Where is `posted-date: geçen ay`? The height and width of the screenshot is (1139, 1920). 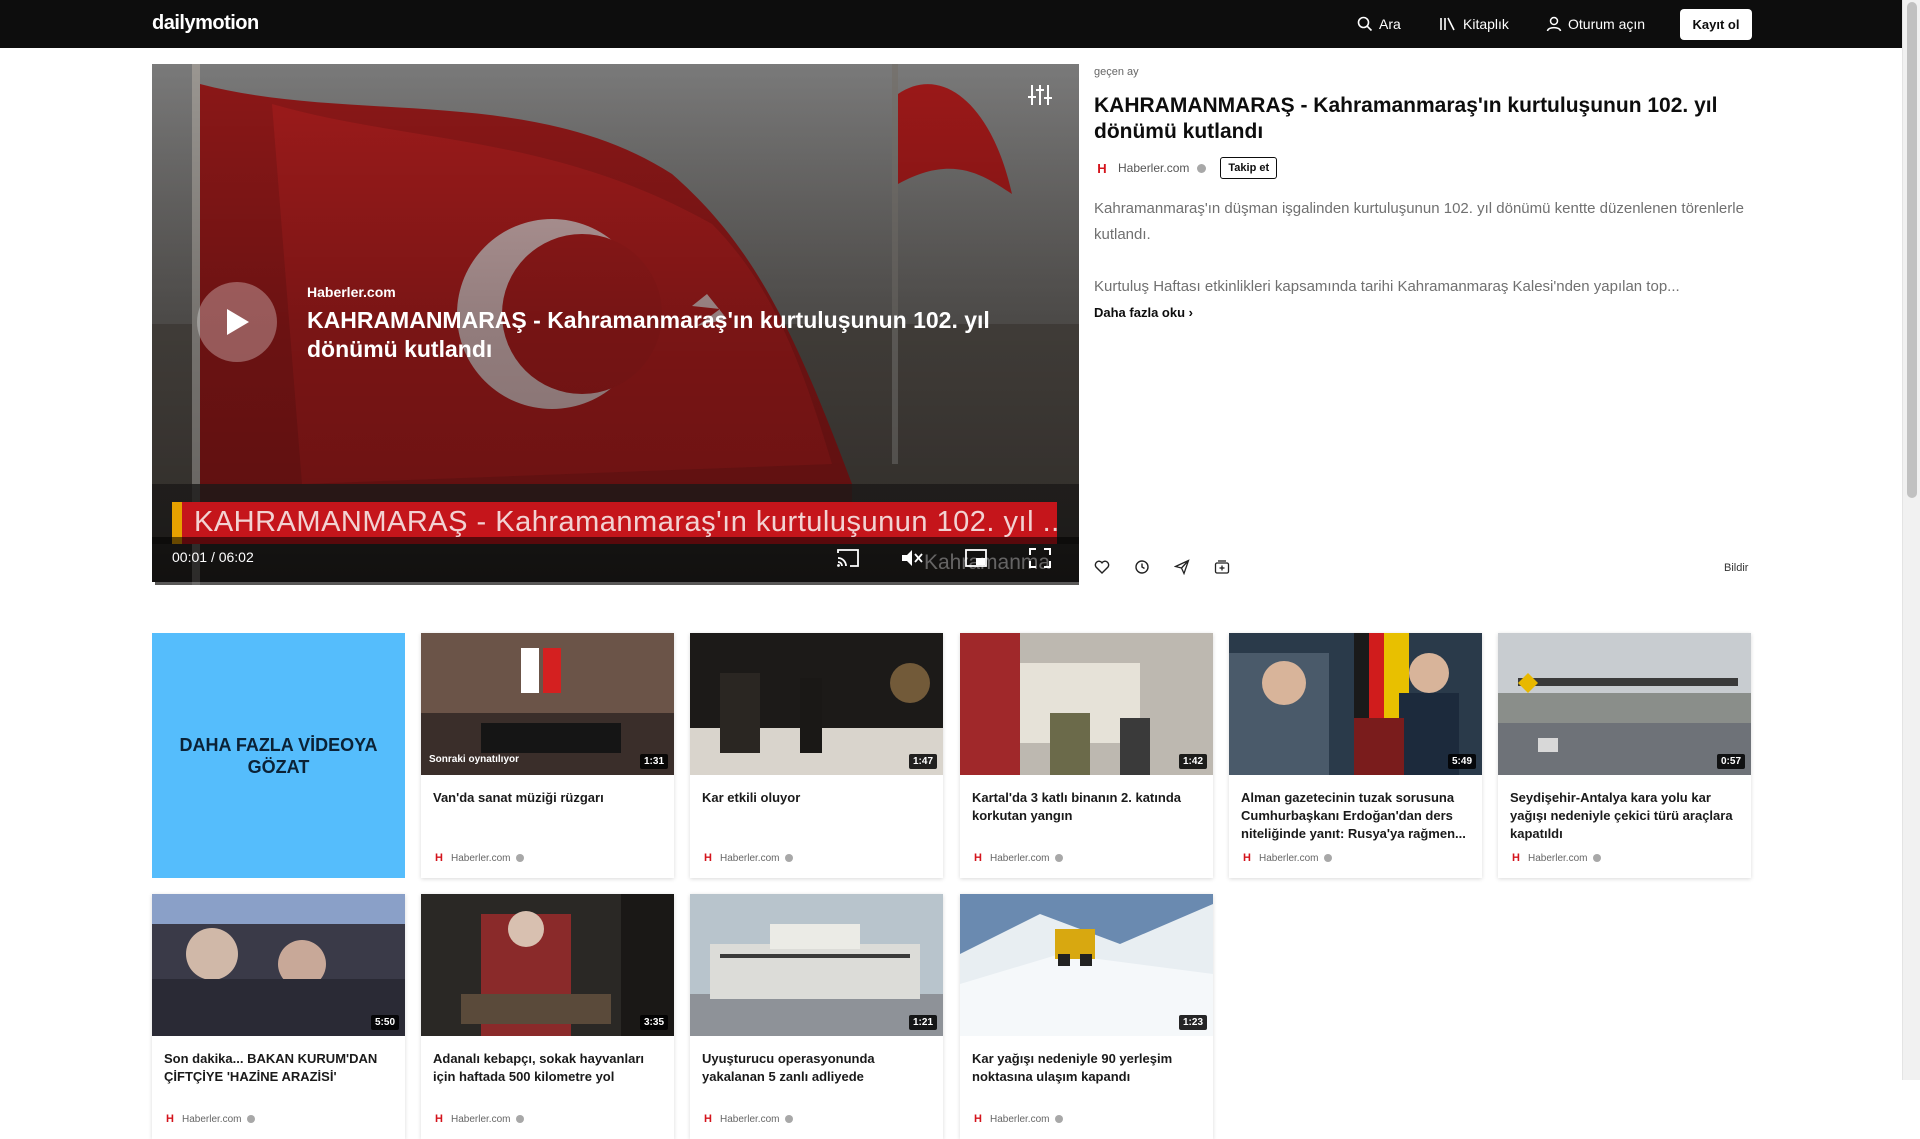 posted-date: geçen ay is located at coordinates (1116, 72).